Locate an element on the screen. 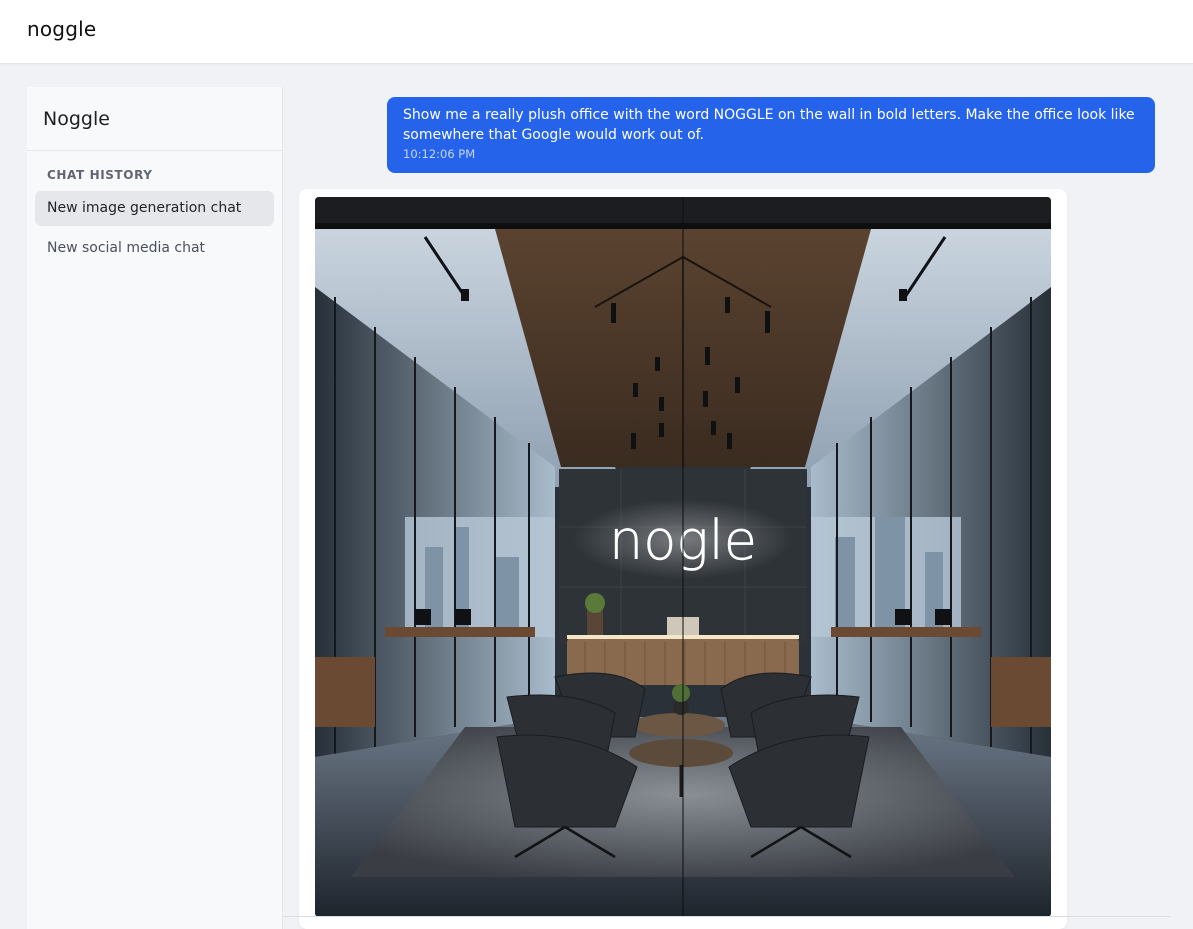  brand-logo: noggle is located at coordinates (61, 29).